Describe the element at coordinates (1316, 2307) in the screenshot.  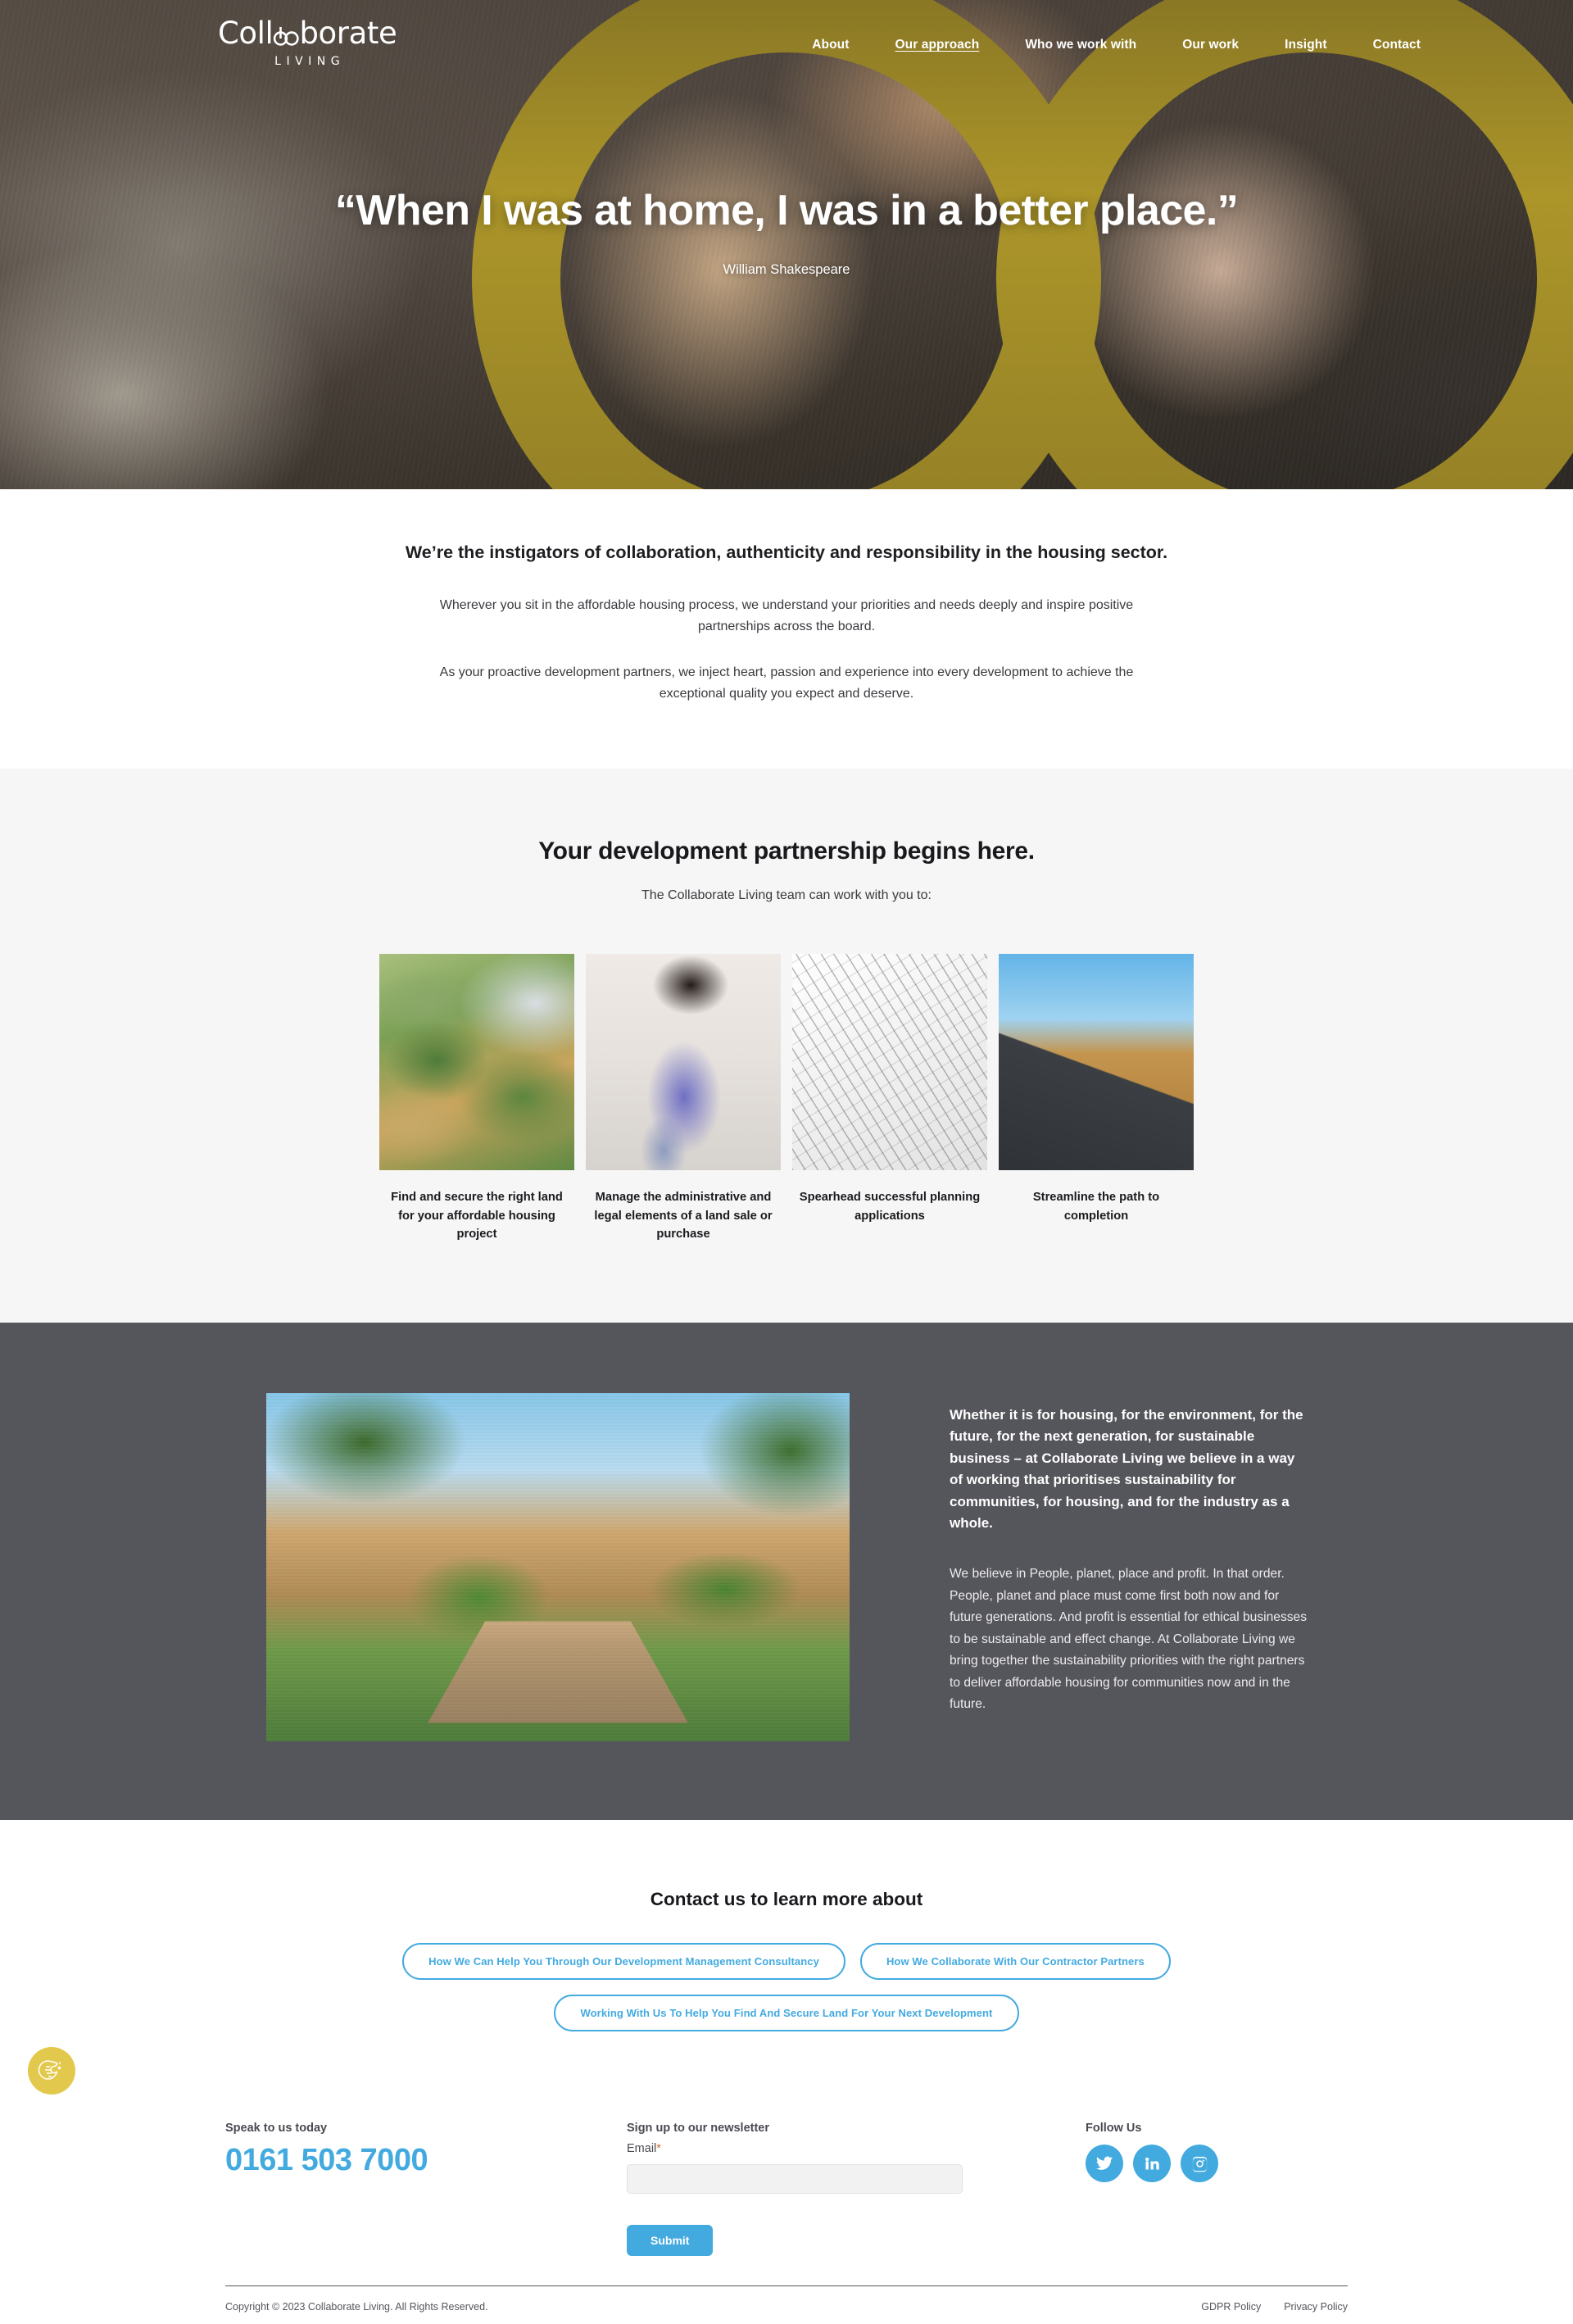
I see `privacy-policy-link: Privacy Policy` at that location.